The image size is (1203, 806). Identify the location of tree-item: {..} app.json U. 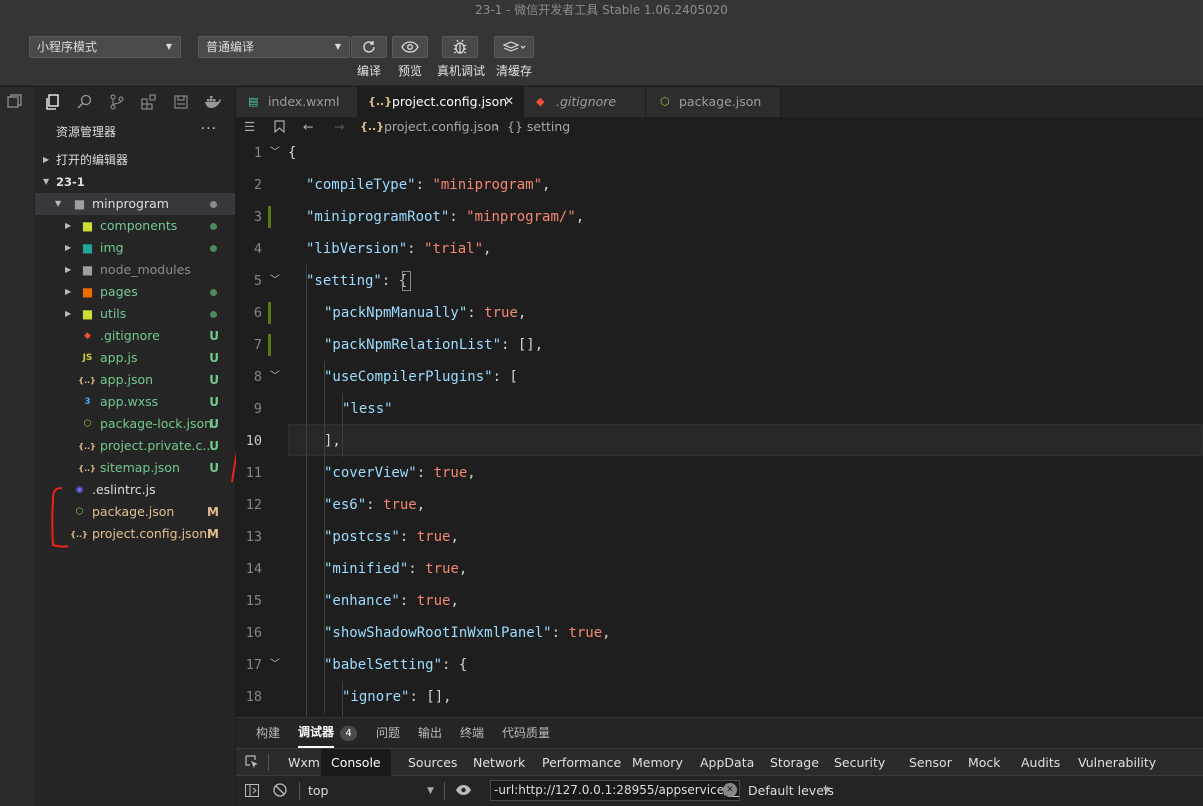
(135, 380).